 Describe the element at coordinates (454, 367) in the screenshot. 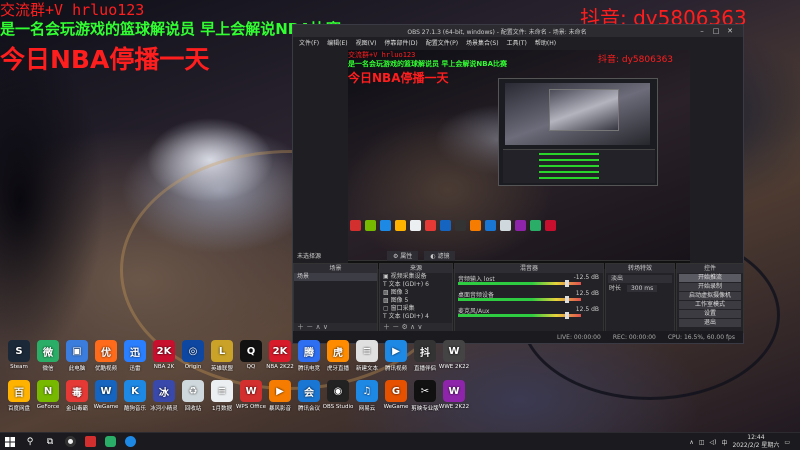

I see `shortcut-label: WWE 2K22` at that location.